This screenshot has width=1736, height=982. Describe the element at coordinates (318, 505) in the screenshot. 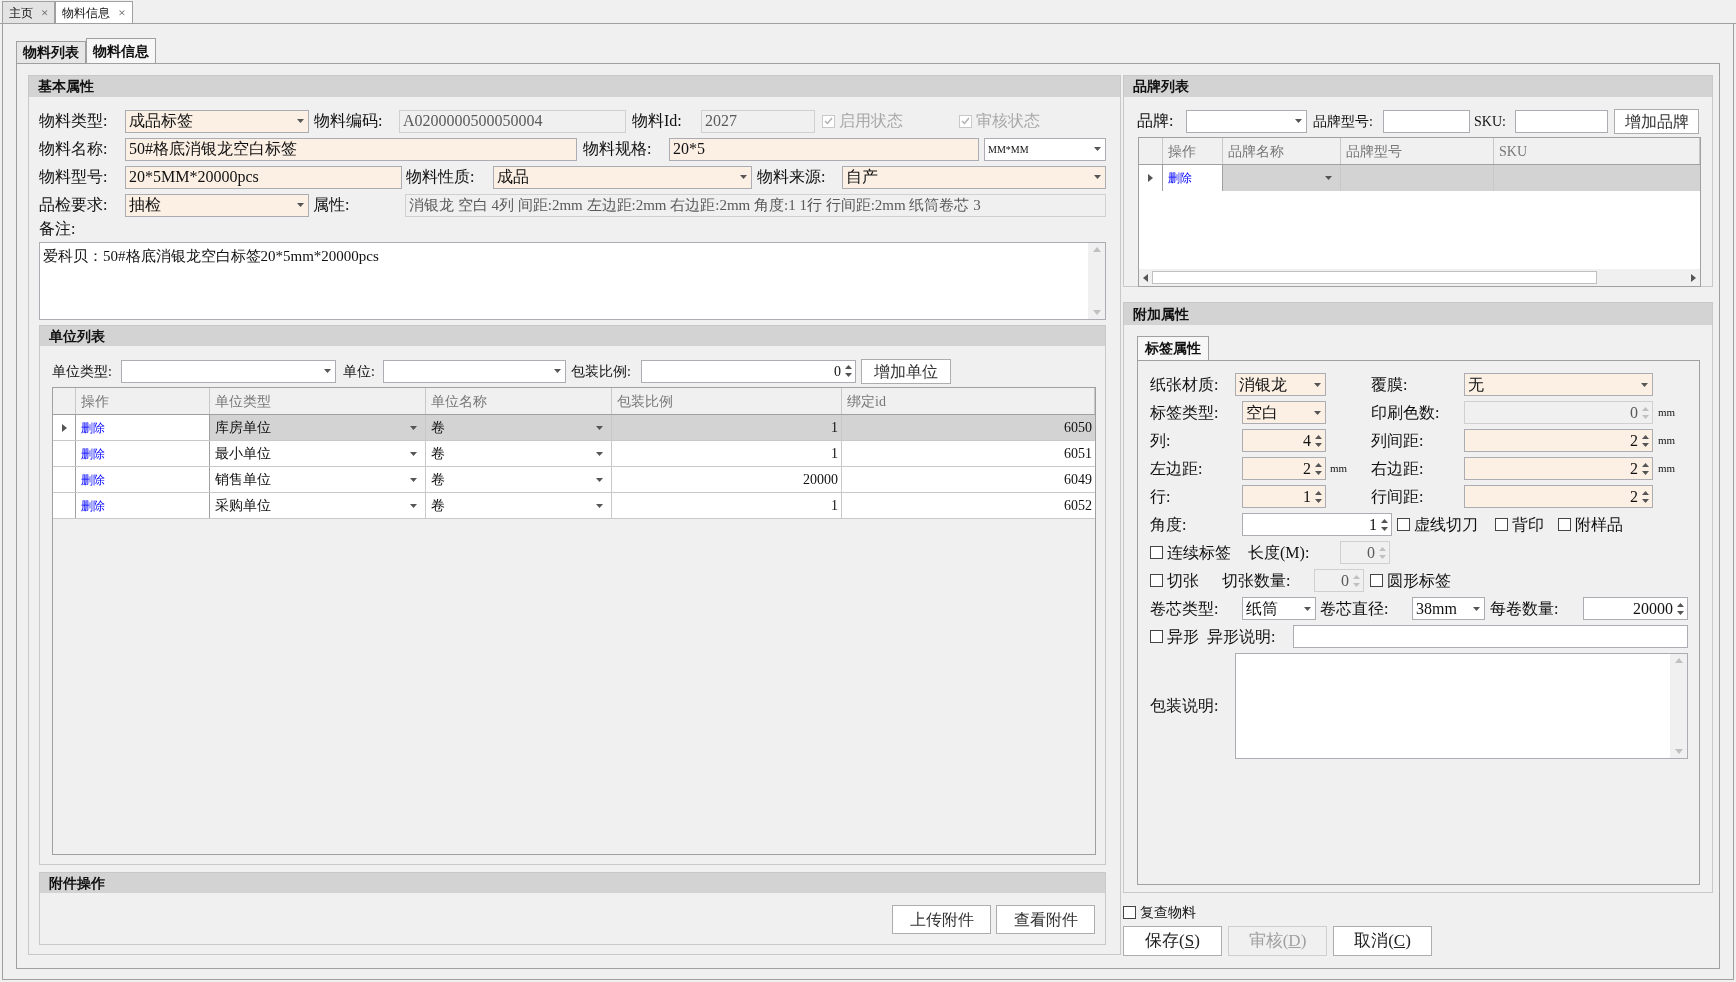

I see `table-cell: 采购单位` at that location.